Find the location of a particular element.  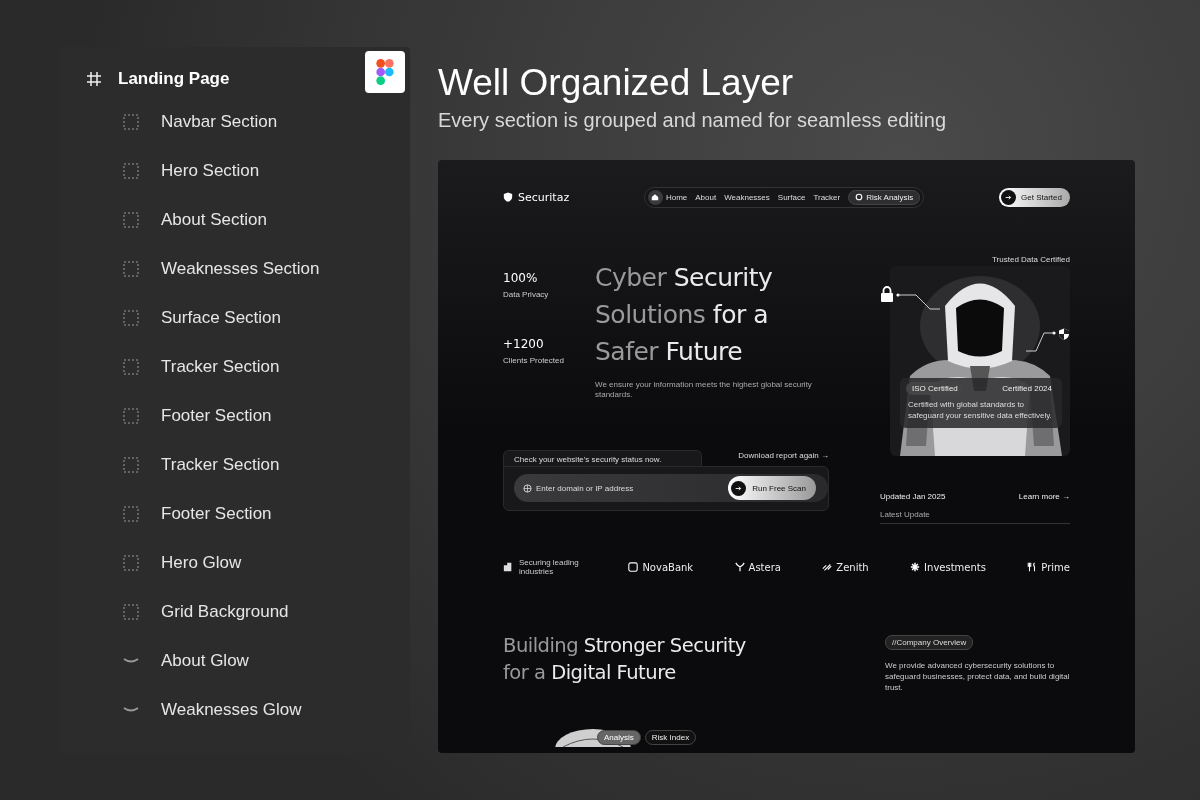

scan-prompt: Check your website's security status now. is located at coordinates (603, 458).